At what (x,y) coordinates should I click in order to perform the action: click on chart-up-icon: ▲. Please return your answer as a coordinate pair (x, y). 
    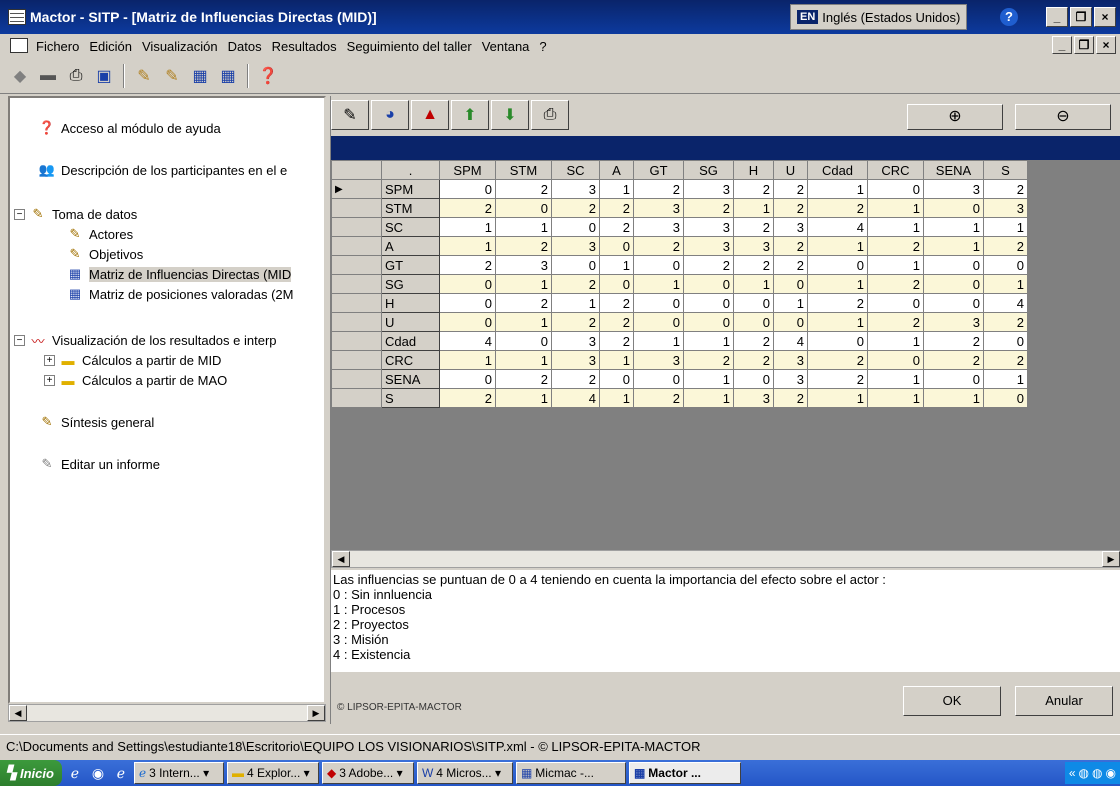
    Looking at the image, I should click on (430, 115).